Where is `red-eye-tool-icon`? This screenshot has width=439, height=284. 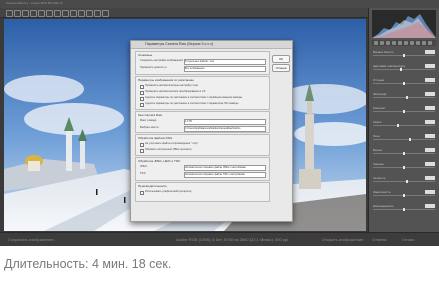 red-eye-tool-icon is located at coordinates (81, 13).